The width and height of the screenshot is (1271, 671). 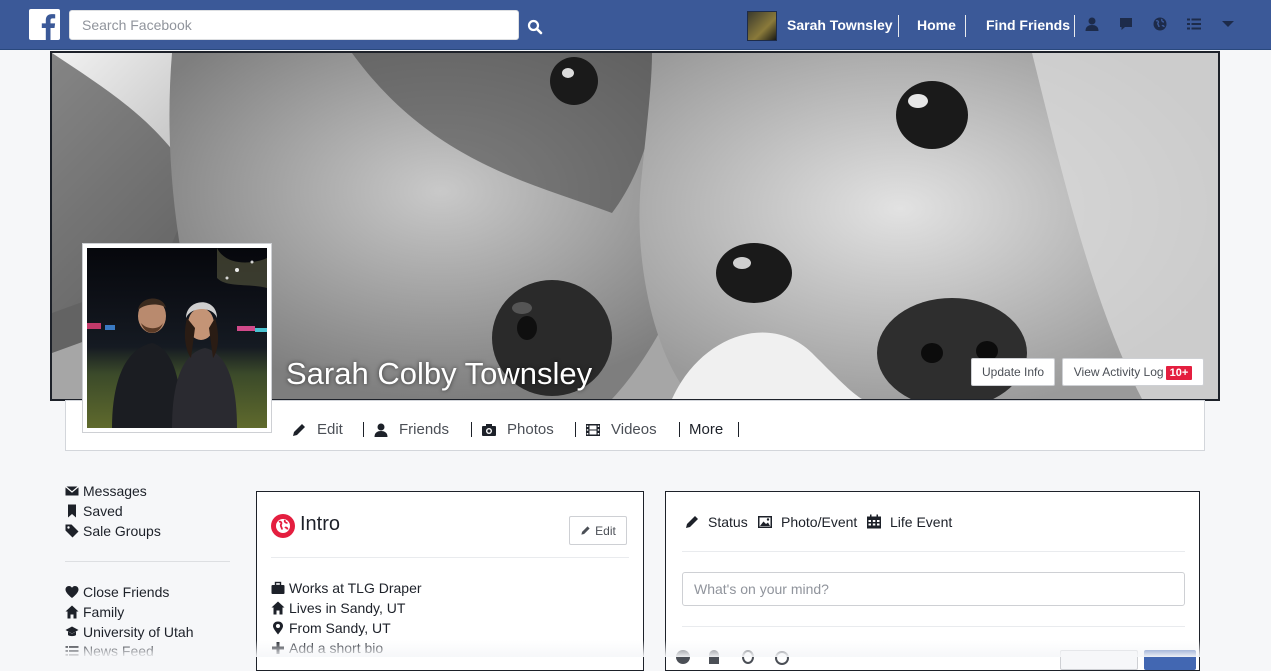 I want to click on intro-edit-button: Edit, so click(x=598, y=530).